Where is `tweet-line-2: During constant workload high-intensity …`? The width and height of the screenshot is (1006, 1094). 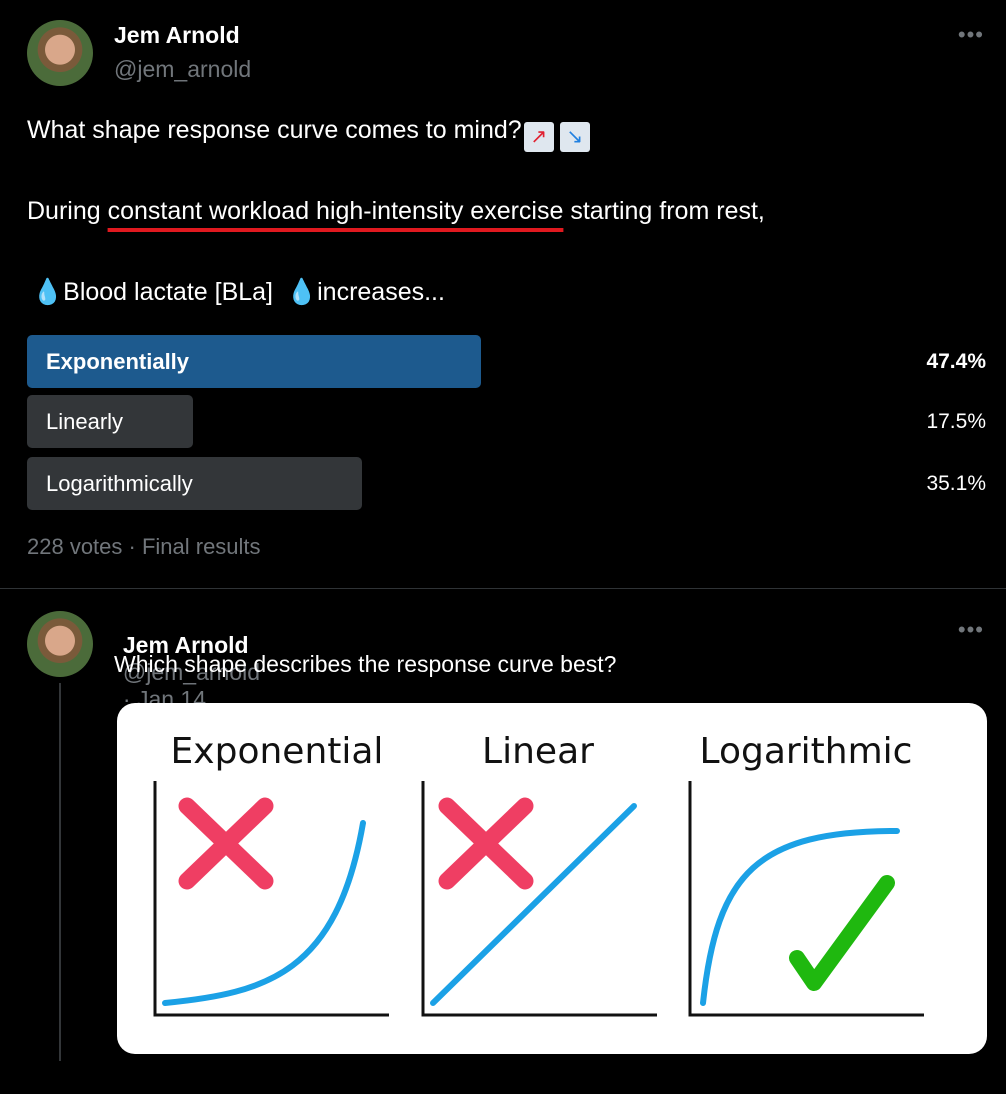 tweet-line-2: During constant workload high-intensity … is located at coordinates (396, 211).